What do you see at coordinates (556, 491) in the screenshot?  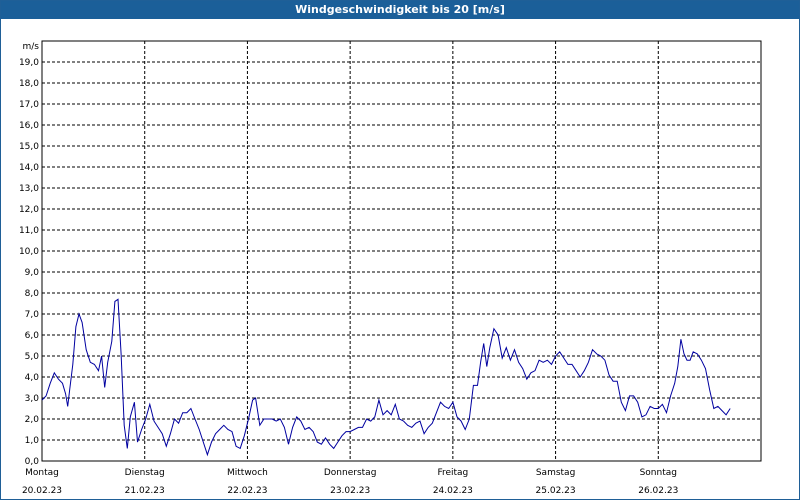 I see `x-tick-date: 25.02.23` at bounding box center [556, 491].